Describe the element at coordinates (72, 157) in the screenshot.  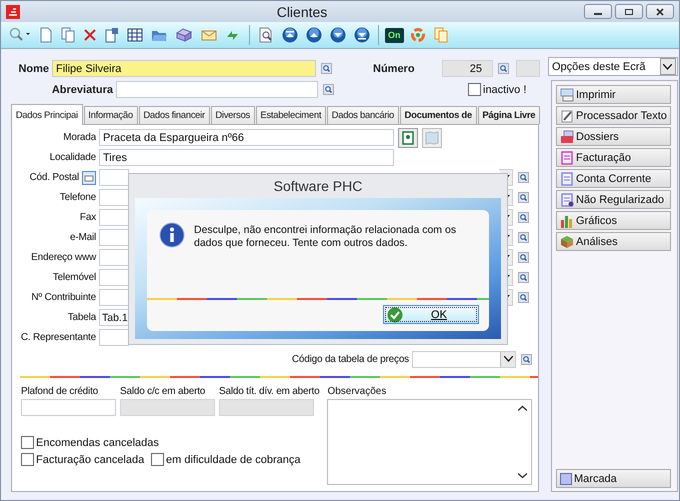
I see `field-label: Localidade` at that location.